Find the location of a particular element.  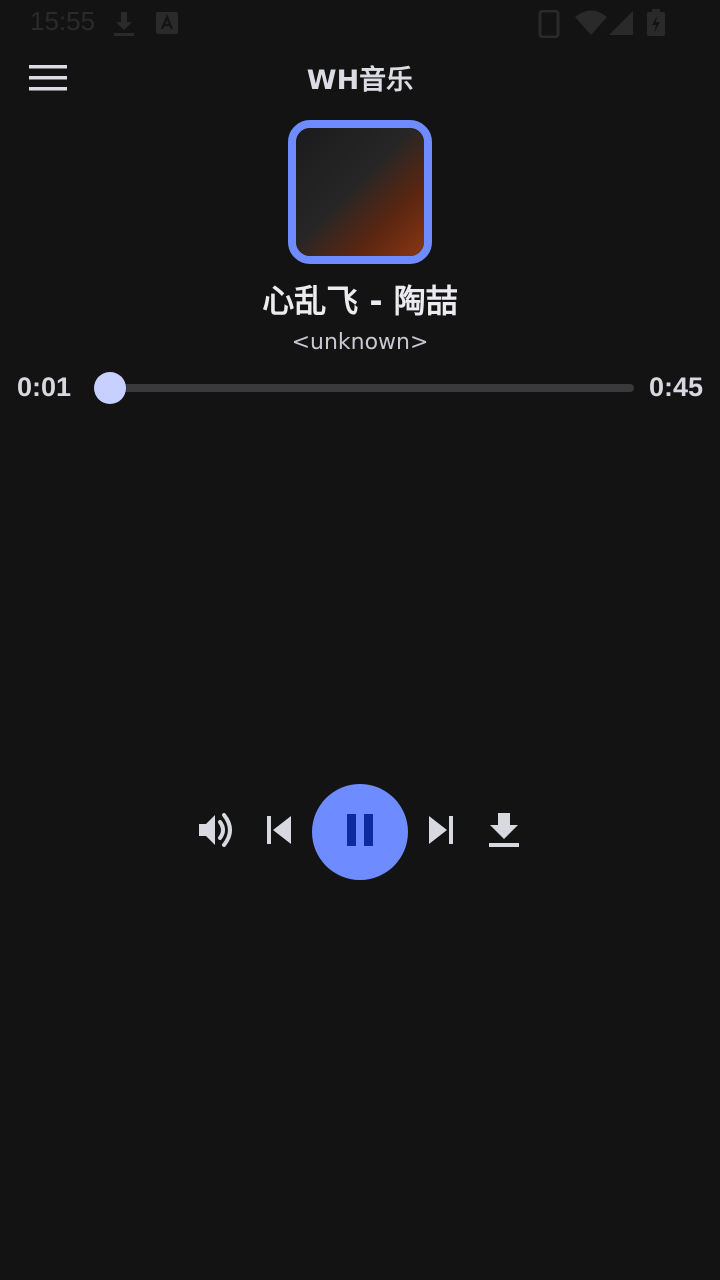

volume-up-icon is located at coordinates (216, 832).